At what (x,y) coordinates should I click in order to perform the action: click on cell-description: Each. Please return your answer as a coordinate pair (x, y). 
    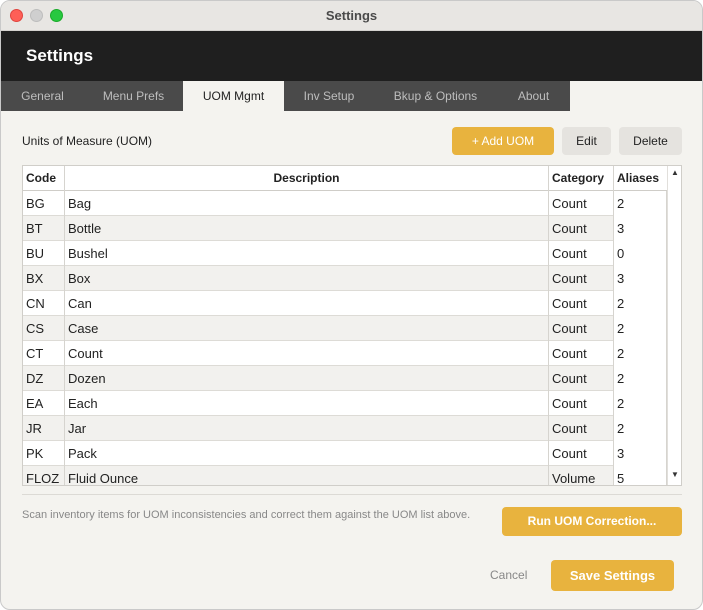
    Looking at the image, I should click on (307, 403).